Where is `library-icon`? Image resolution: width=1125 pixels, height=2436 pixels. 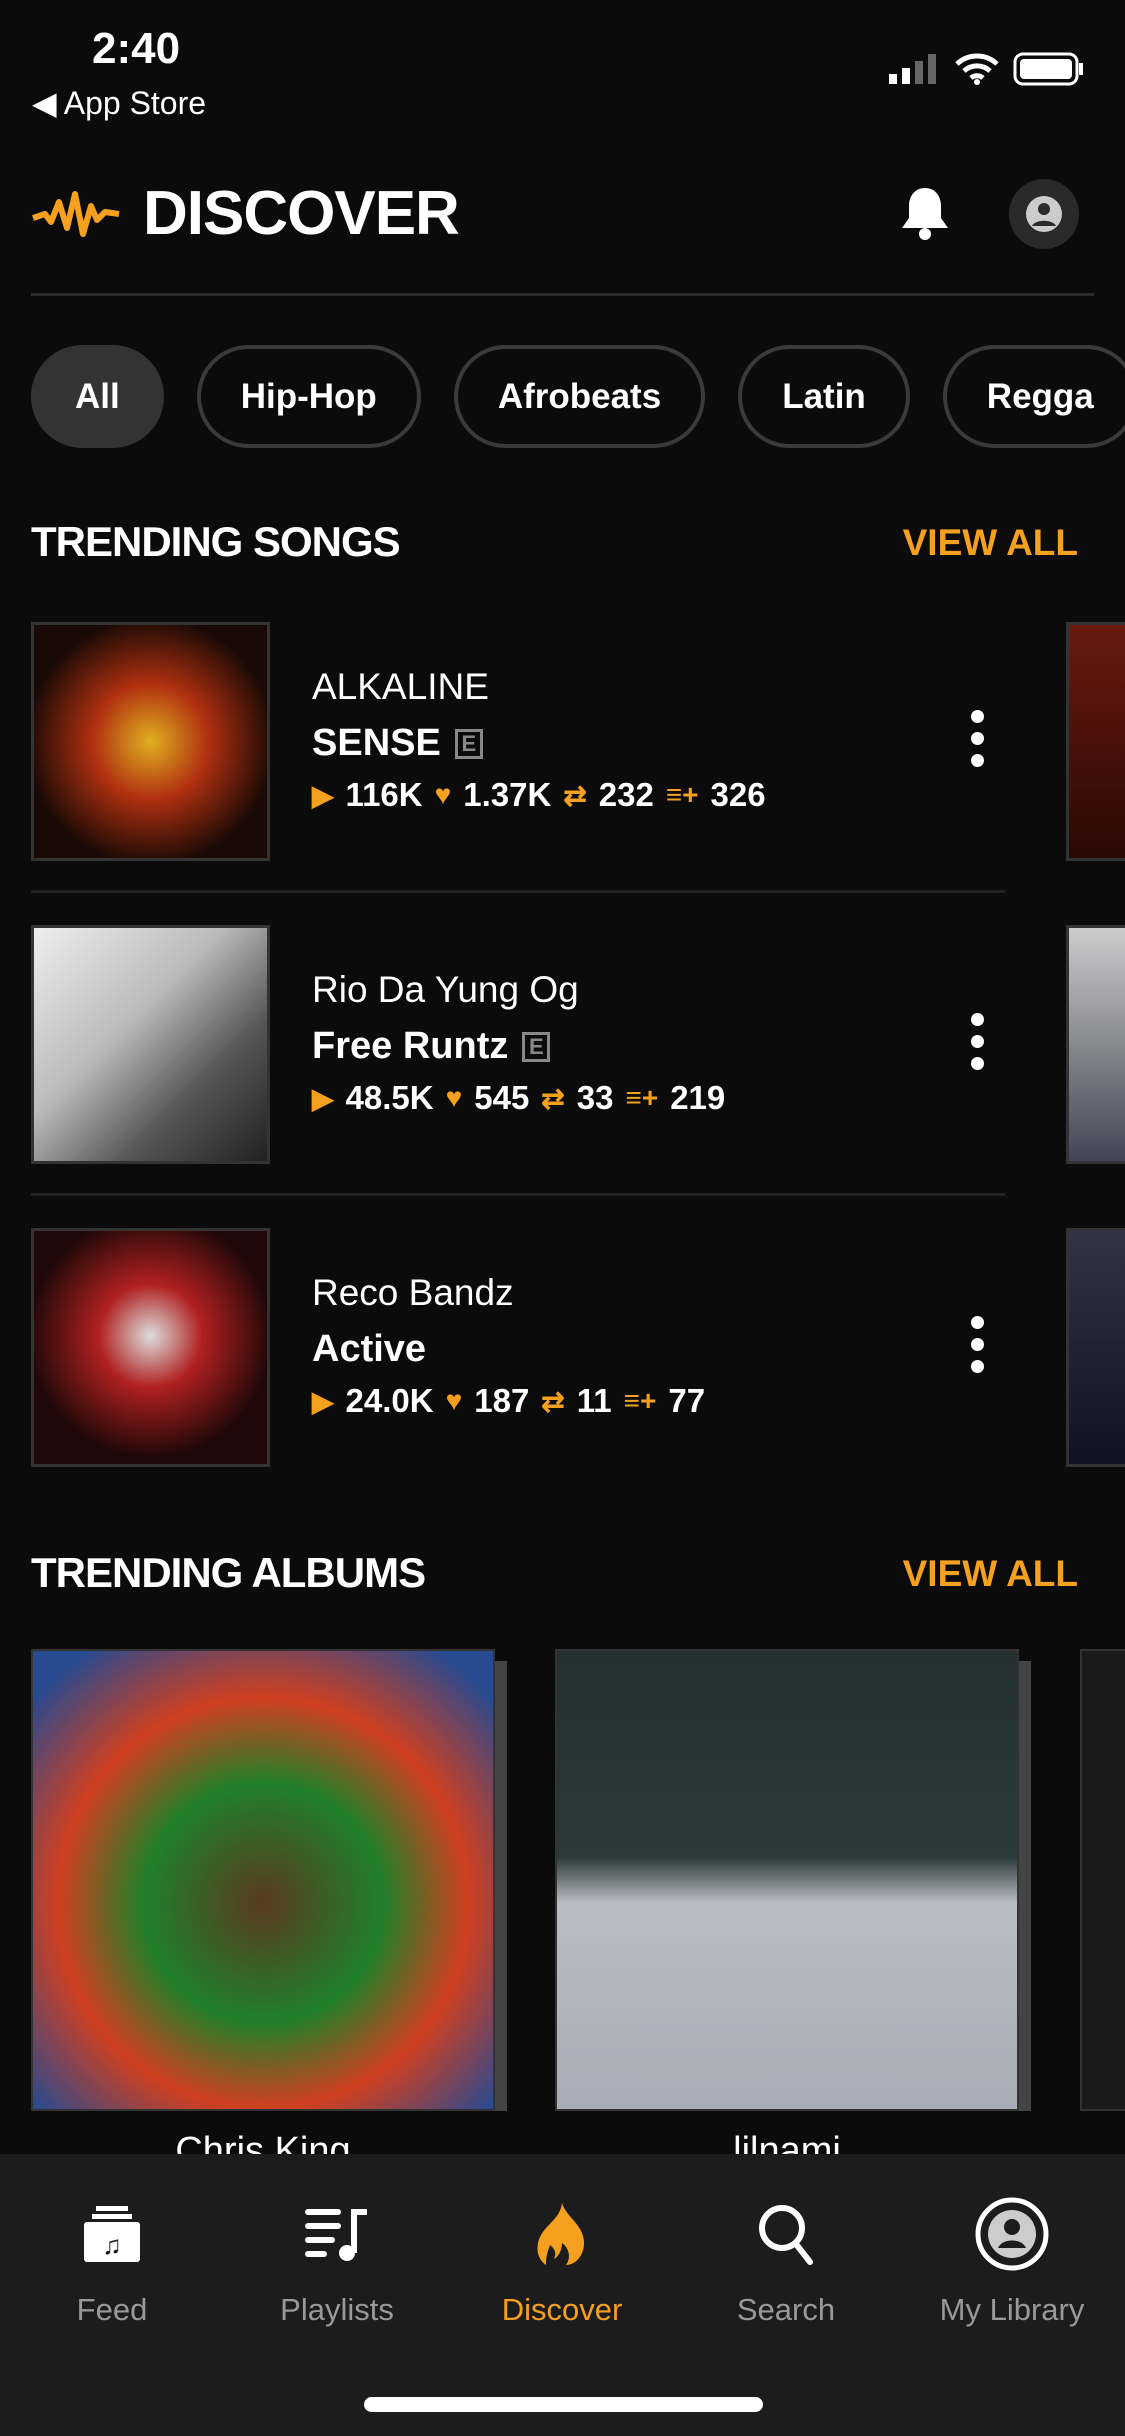 library-icon is located at coordinates (1012, 2234).